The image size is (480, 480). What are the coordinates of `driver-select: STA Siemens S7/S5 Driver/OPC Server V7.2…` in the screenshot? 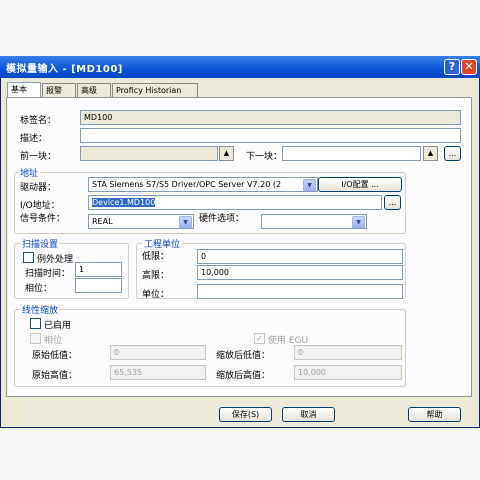 It's located at (203, 184).